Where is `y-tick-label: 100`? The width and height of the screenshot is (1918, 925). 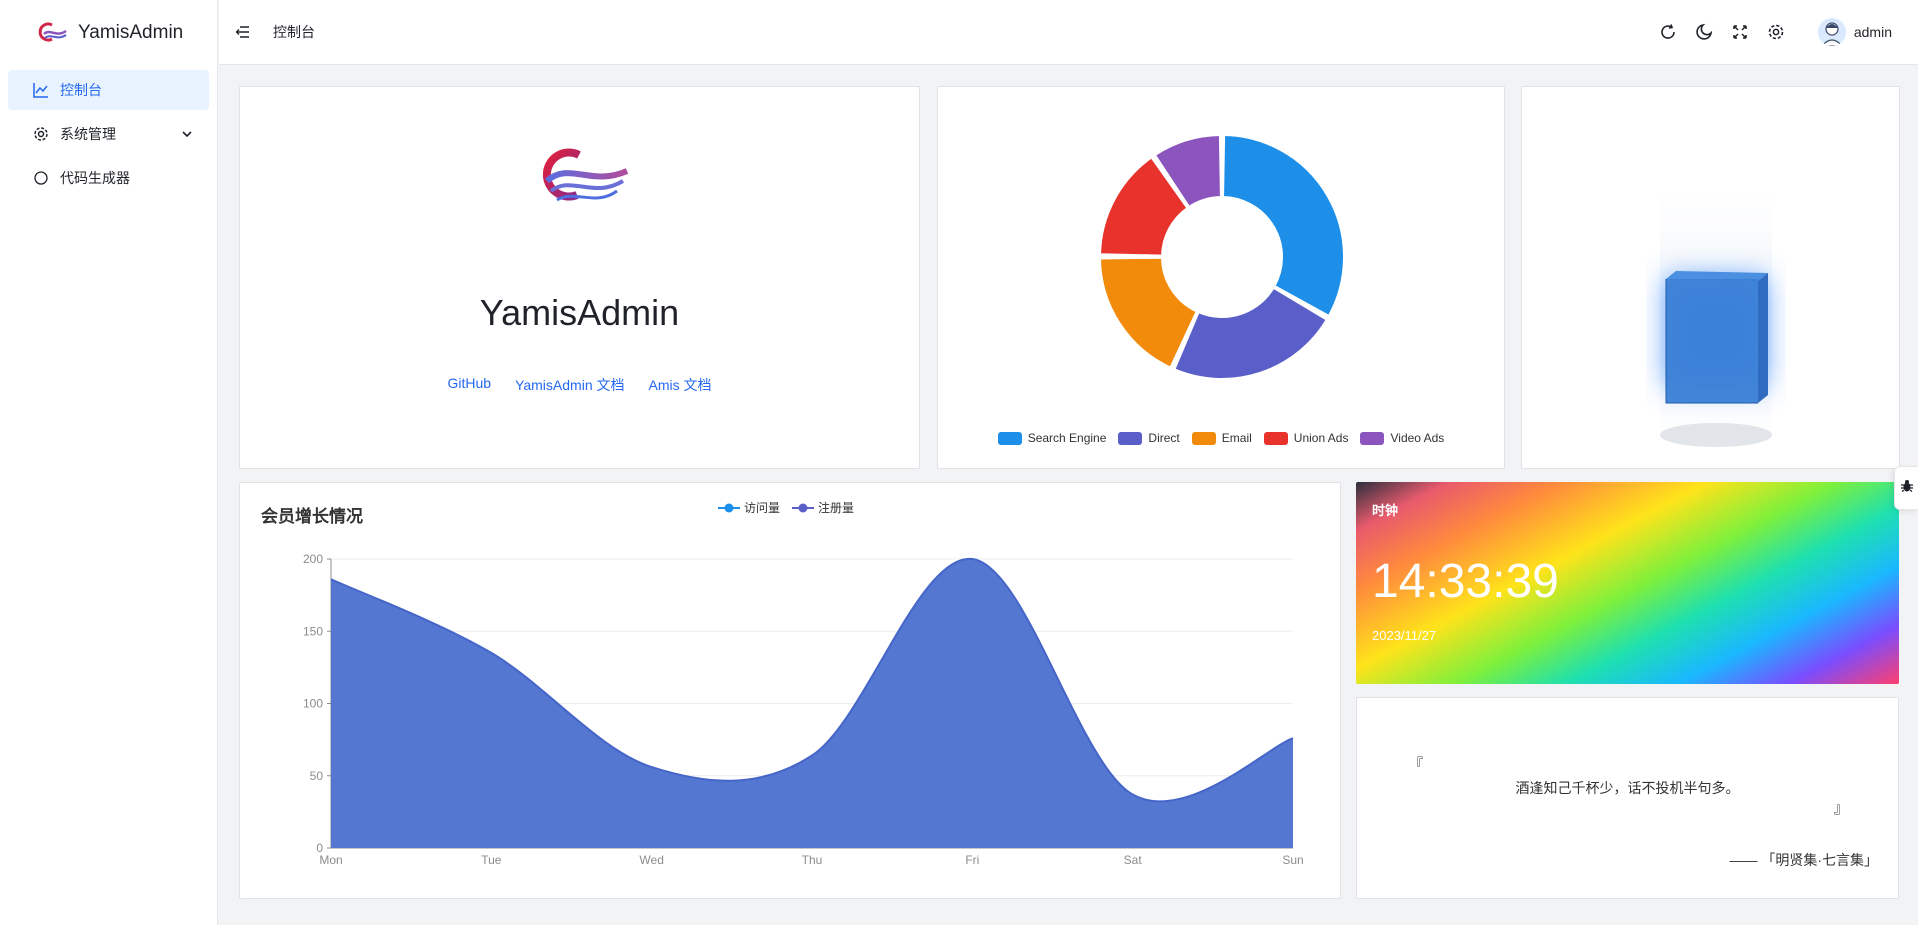
y-tick-label: 100 is located at coordinates (313, 704).